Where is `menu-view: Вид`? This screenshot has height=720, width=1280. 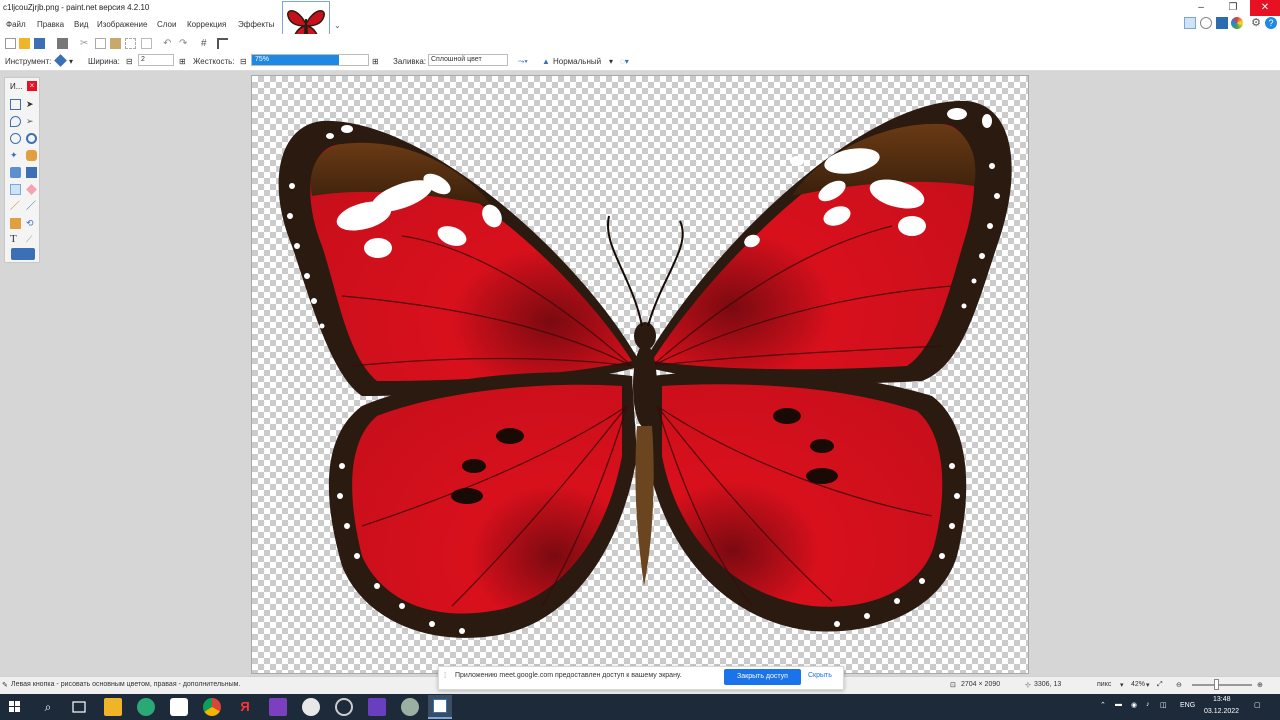
menu-view: Вид is located at coordinates (81, 24).